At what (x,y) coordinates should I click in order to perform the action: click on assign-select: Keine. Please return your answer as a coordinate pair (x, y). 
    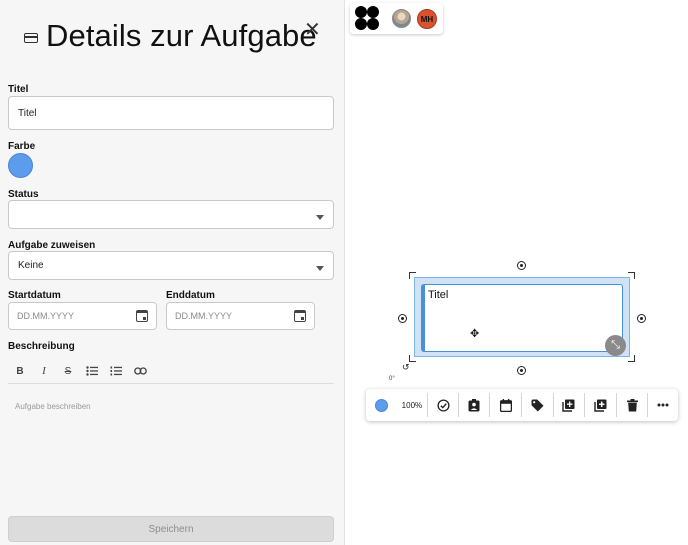
    Looking at the image, I should click on (171, 265).